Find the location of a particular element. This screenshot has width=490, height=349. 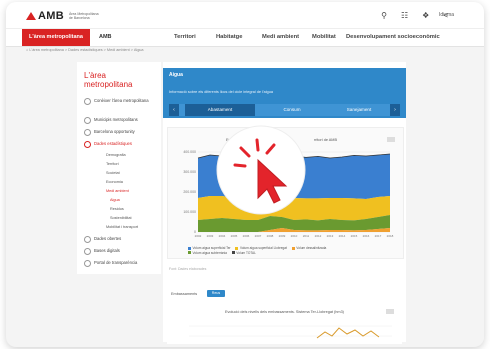

sidebar-sub-demografia: Demografia is located at coordinates (116, 155).